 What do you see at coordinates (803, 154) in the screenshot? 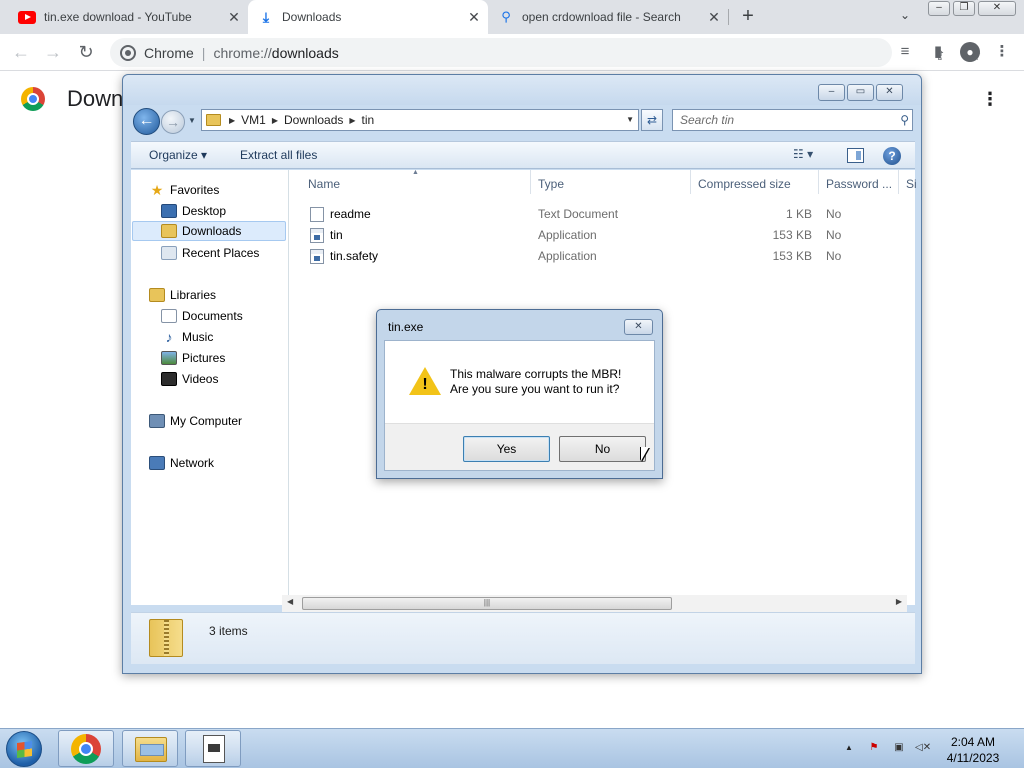
I see `change-view-icon: ☷ ▾` at bounding box center [803, 154].